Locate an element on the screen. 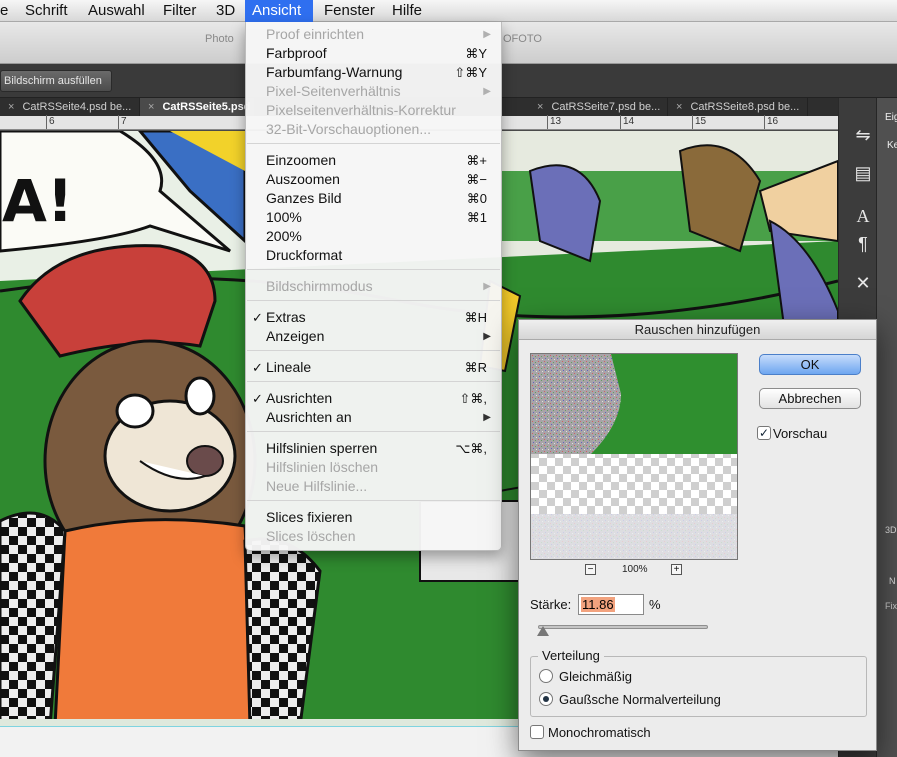 This screenshot has height=757, width=897. fit-screen-button: Bildschirm ausfüllen is located at coordinates (56, 81).